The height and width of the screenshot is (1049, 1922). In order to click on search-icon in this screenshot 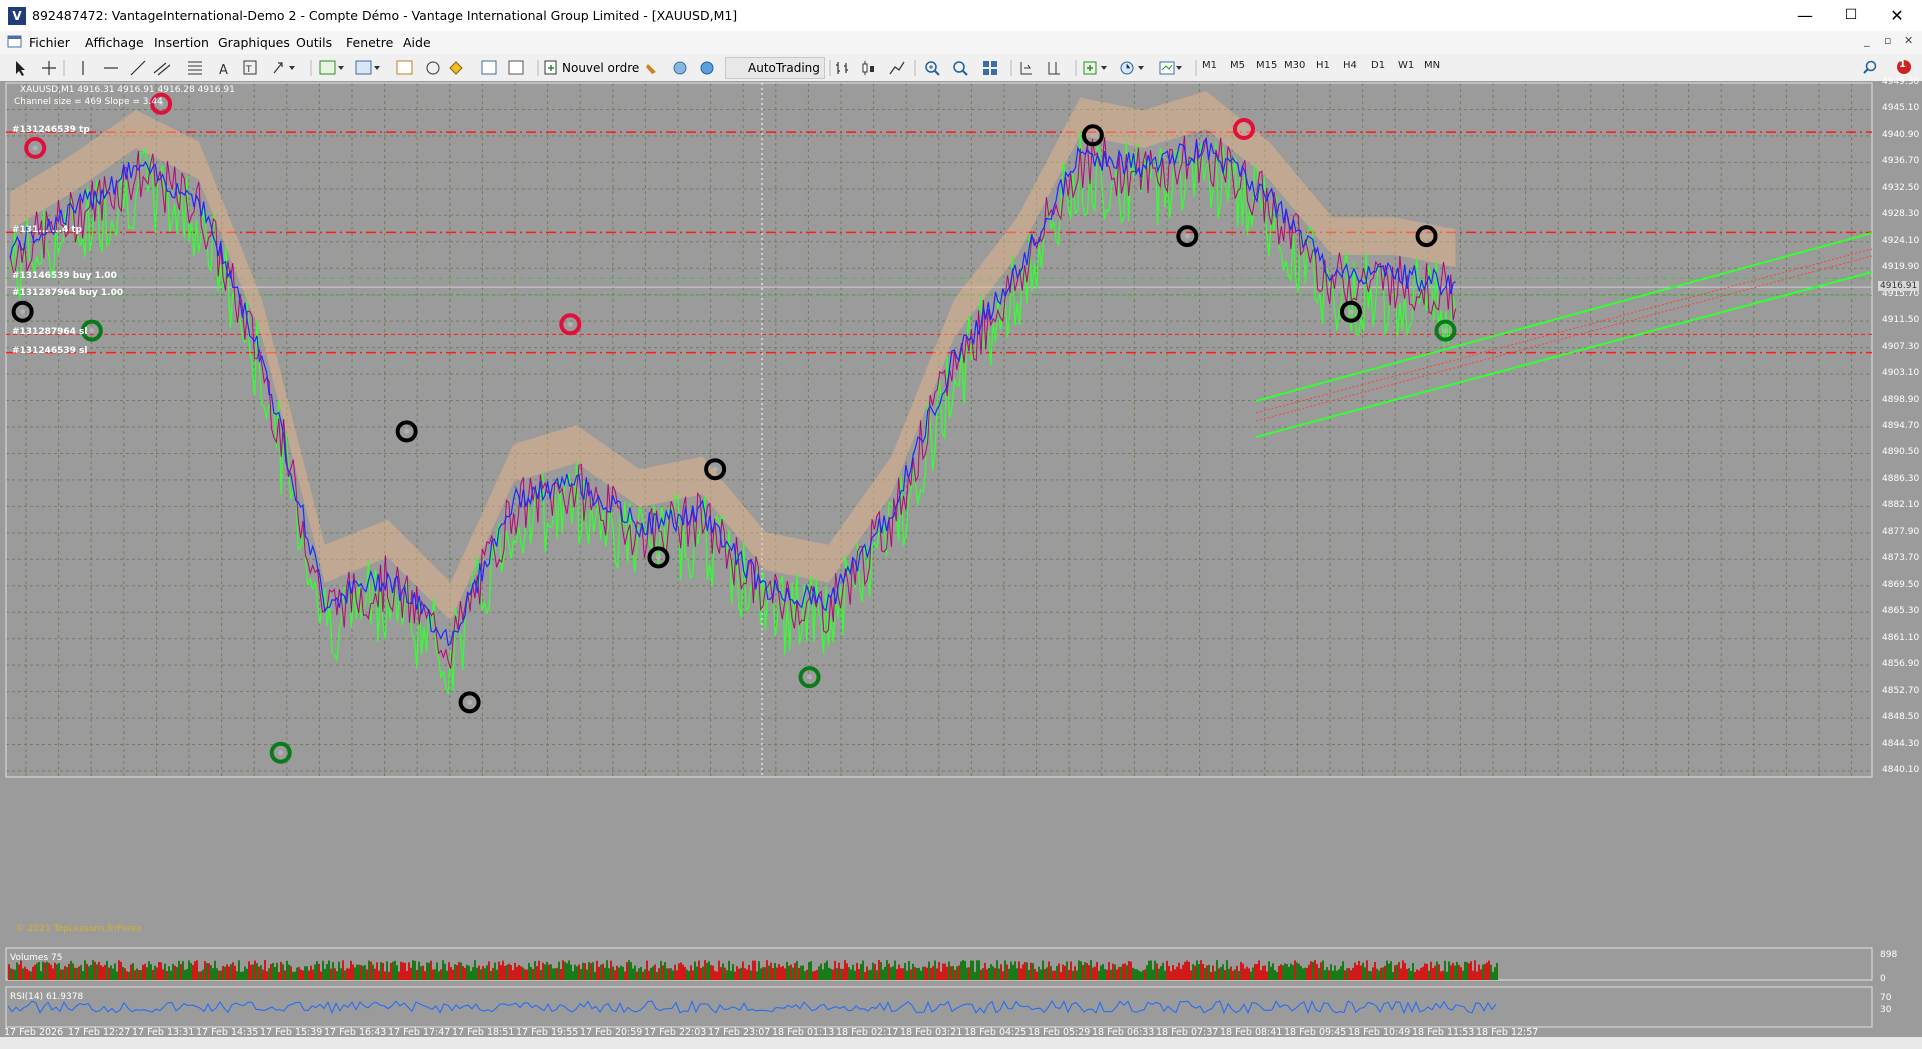, I will do `click(1870, 67)`.